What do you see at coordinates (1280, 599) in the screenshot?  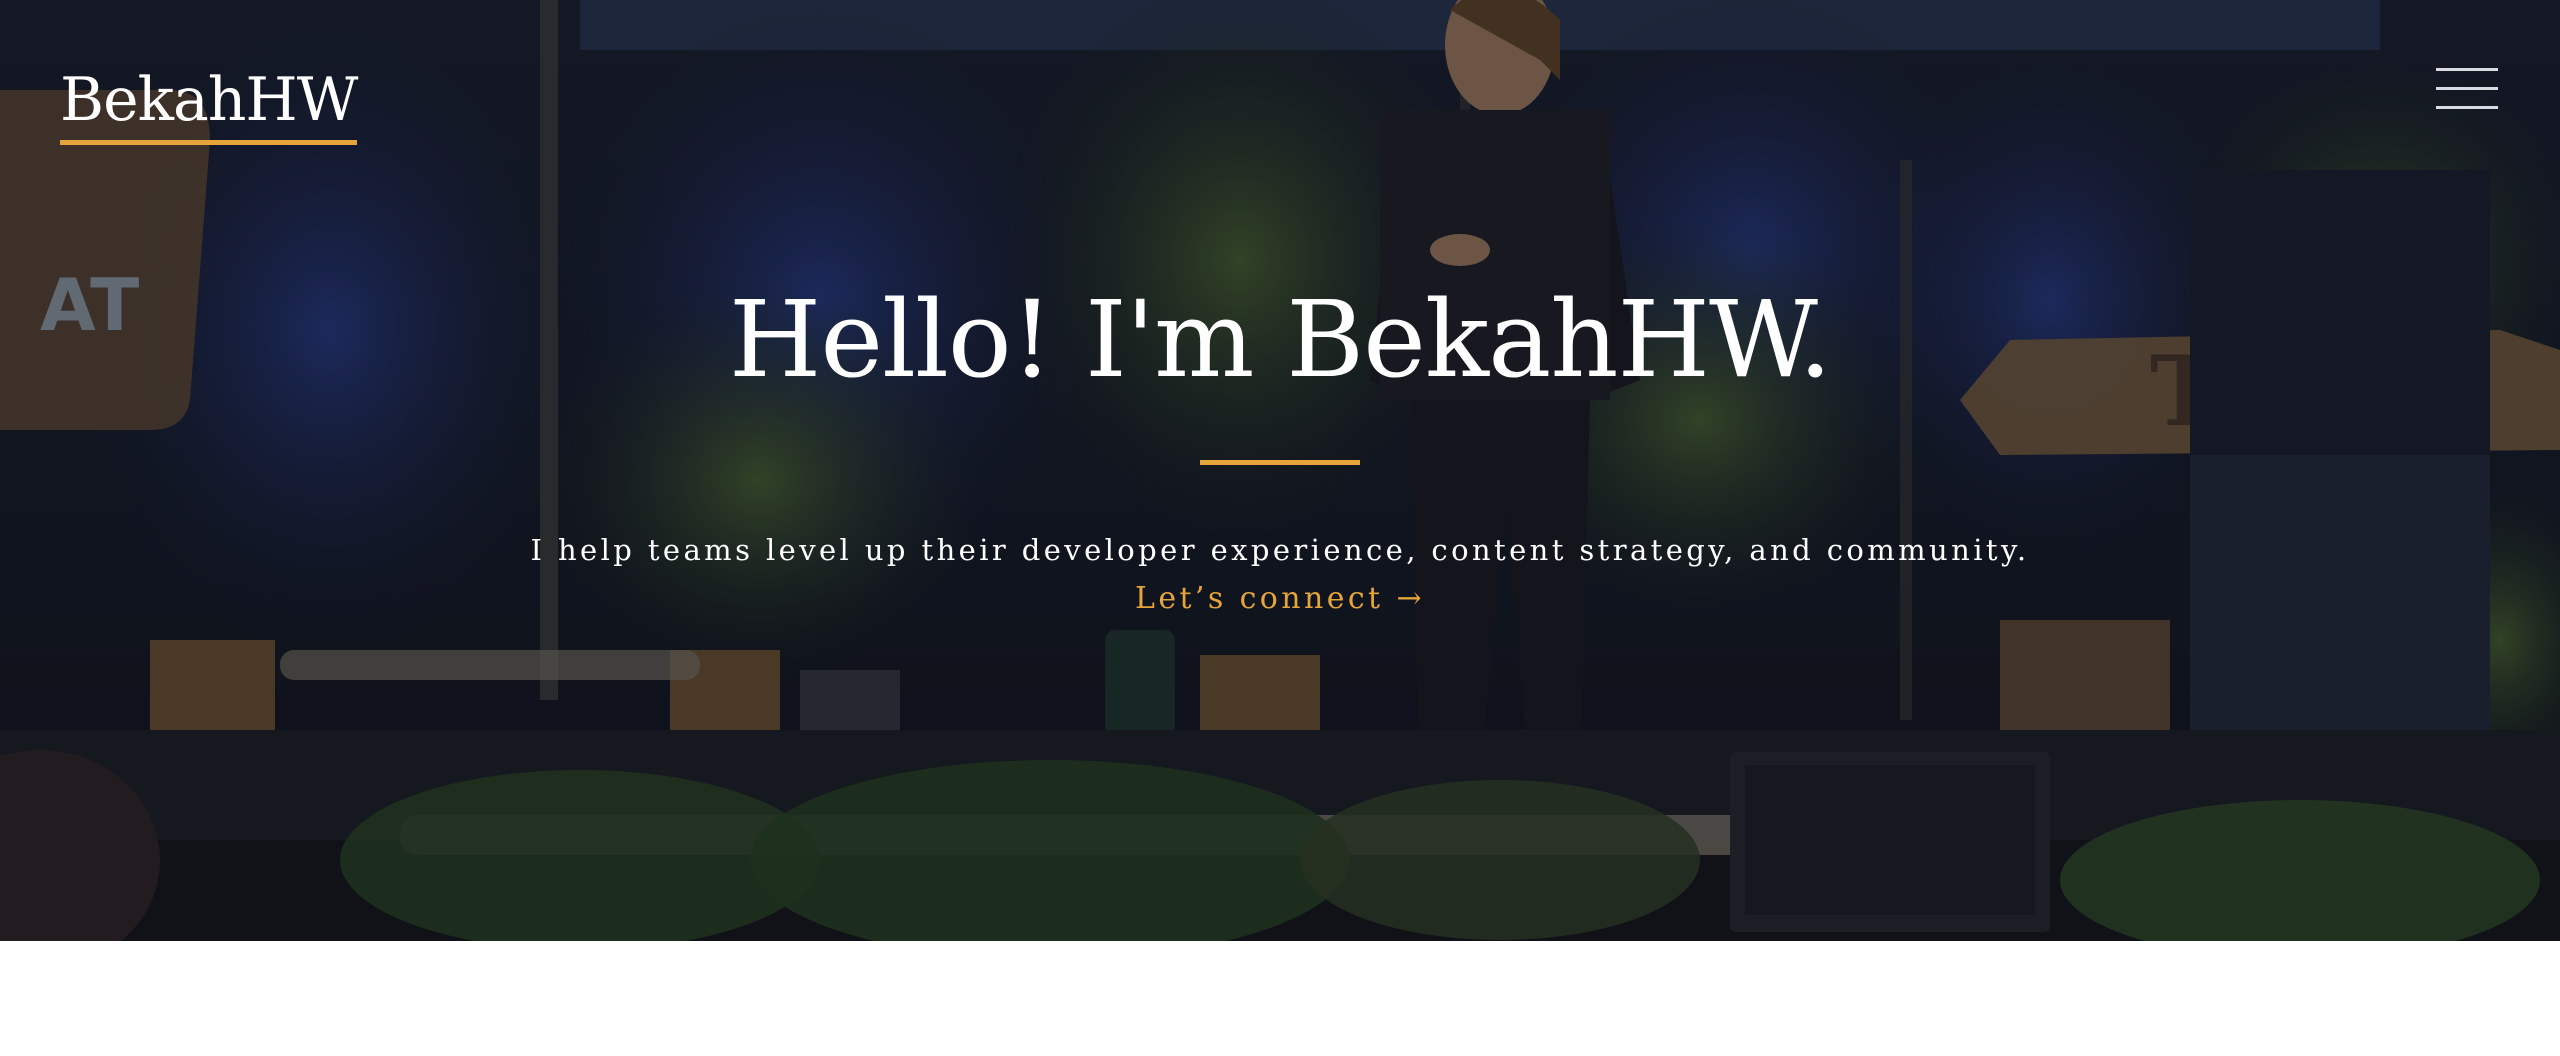 I see `lets-connect-link: Let’s connect →` at bounding box center [1280, 599].